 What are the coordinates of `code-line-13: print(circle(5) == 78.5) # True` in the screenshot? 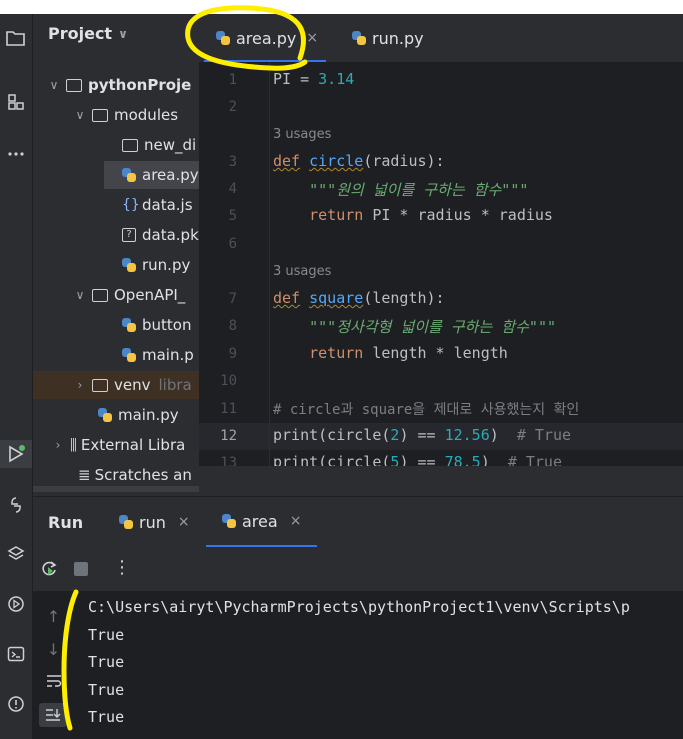 It's located at (417, 459).